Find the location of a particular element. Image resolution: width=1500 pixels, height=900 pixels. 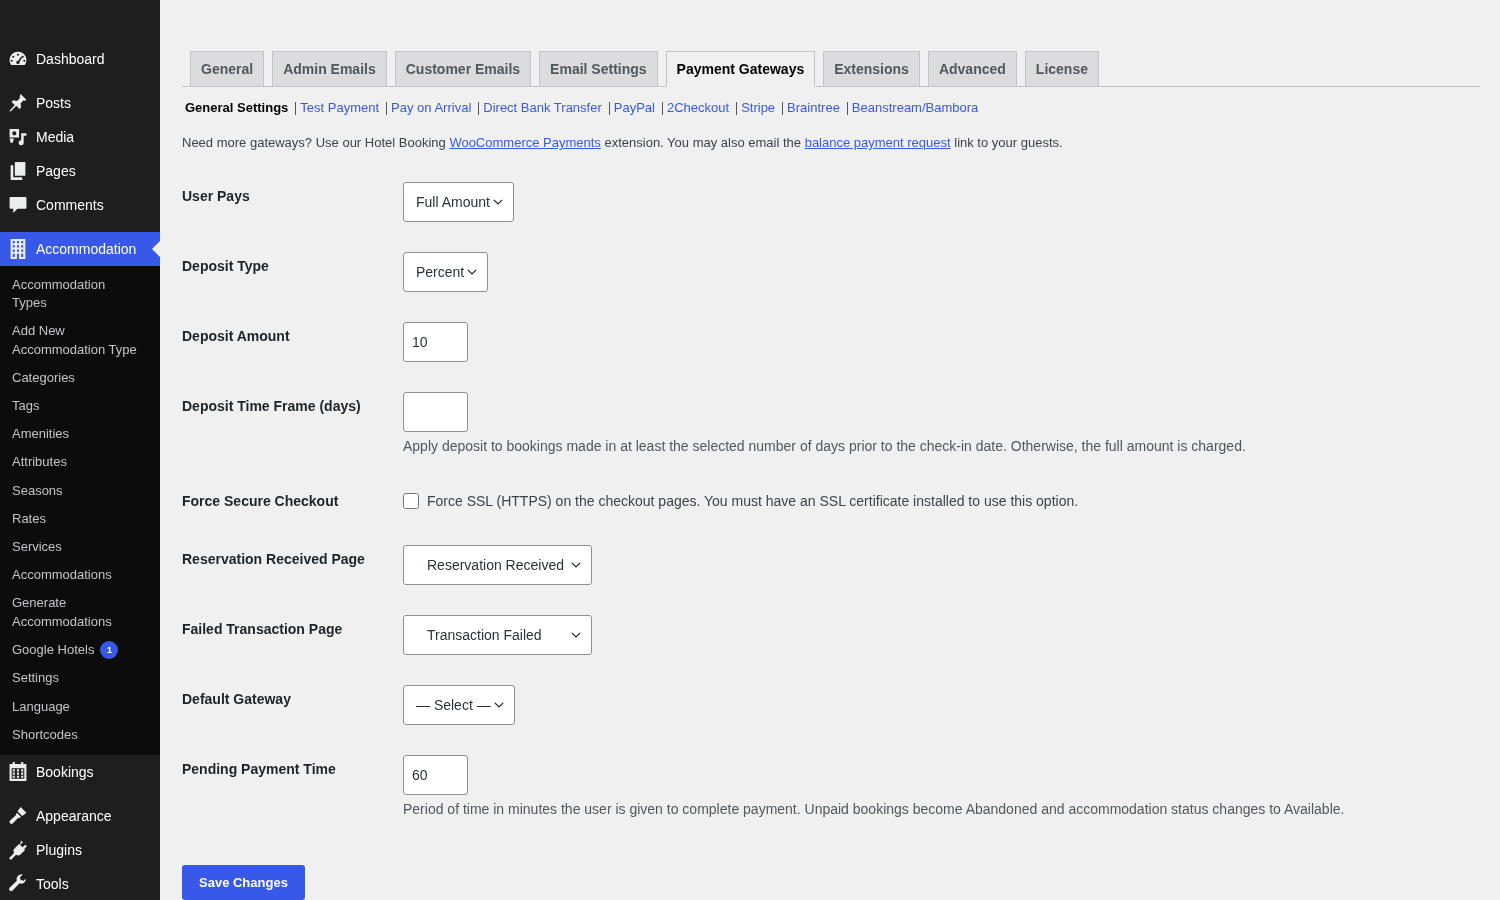

checkbox-label: Force SSL (HTTPS) on the checkout pages. You must have an SSL certificate installed to use this option. is located at coordinates (753, 501).